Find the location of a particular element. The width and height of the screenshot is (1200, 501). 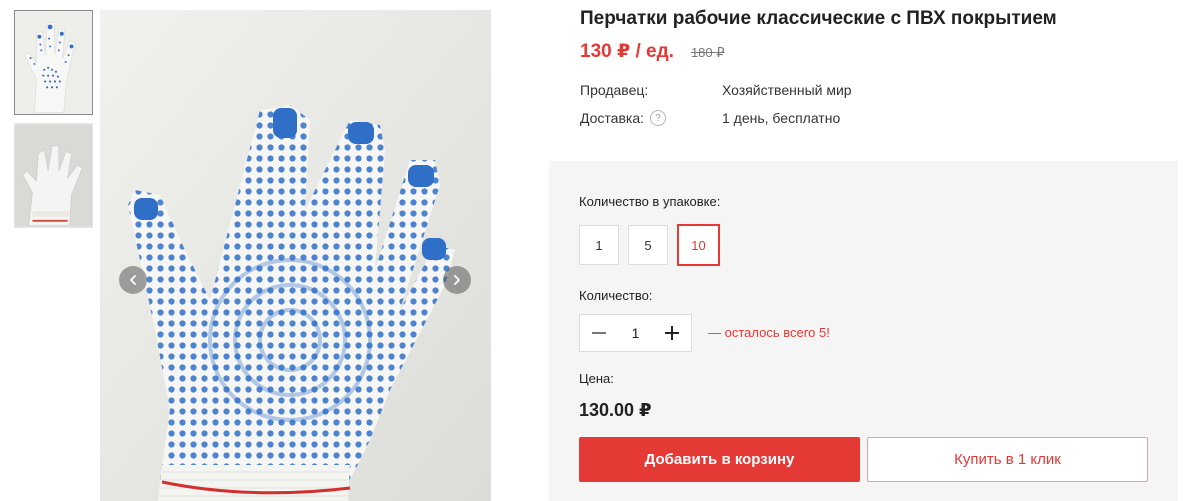

spec-label-seller: Продавец: is located at coordinates (614, 90).